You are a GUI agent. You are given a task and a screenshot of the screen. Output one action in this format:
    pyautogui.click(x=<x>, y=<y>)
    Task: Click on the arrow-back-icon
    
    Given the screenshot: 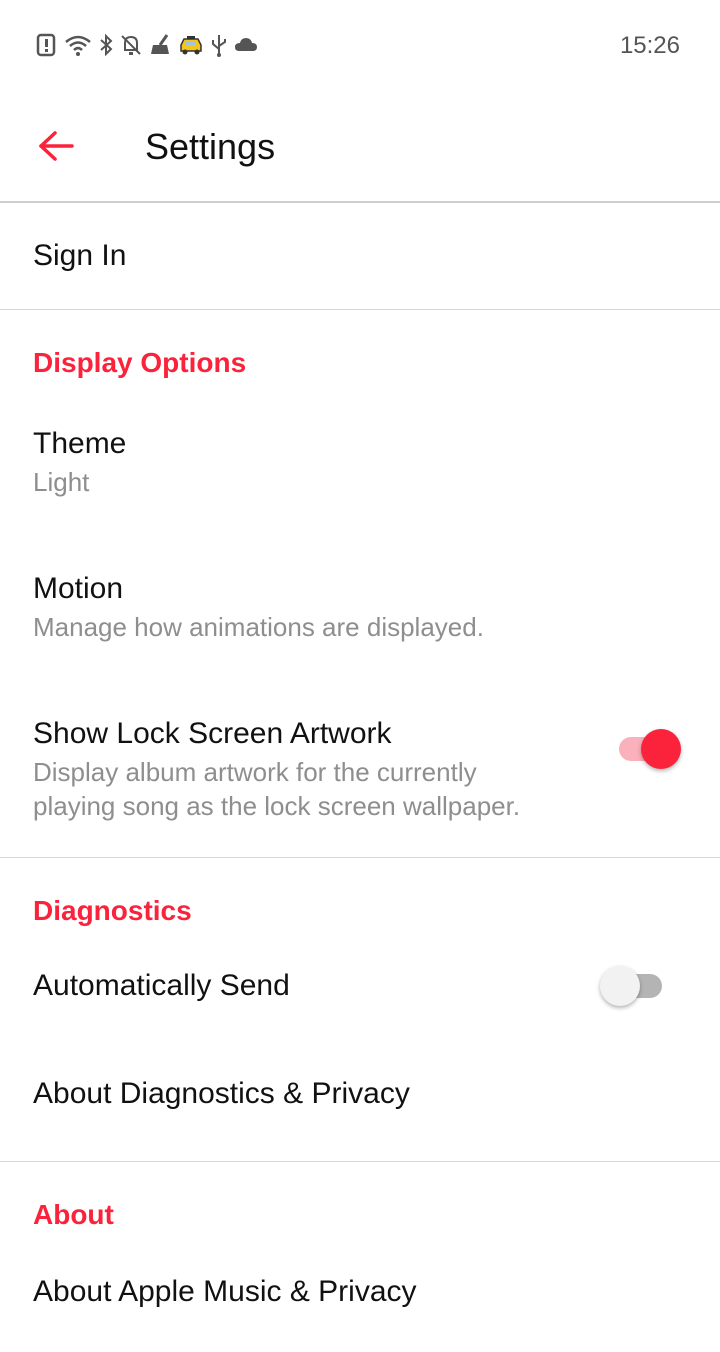 What is the action you would take?
    pyautogui.click(x=56, y=148)
    